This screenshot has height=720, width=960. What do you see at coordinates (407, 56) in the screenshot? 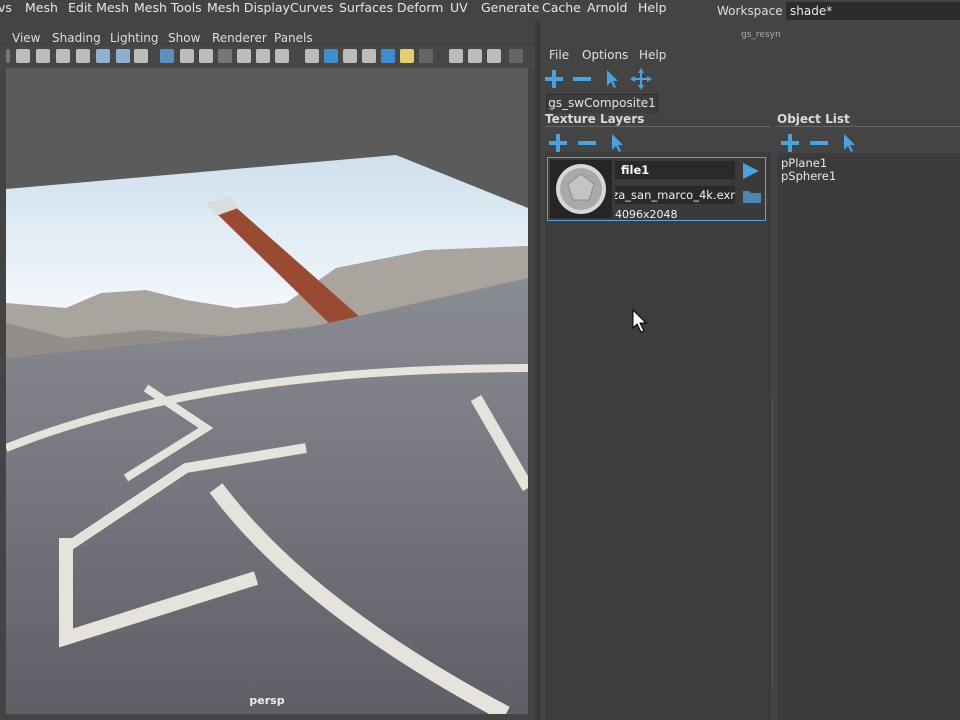
I see `lights-icon` at bounding box center [407, 56].